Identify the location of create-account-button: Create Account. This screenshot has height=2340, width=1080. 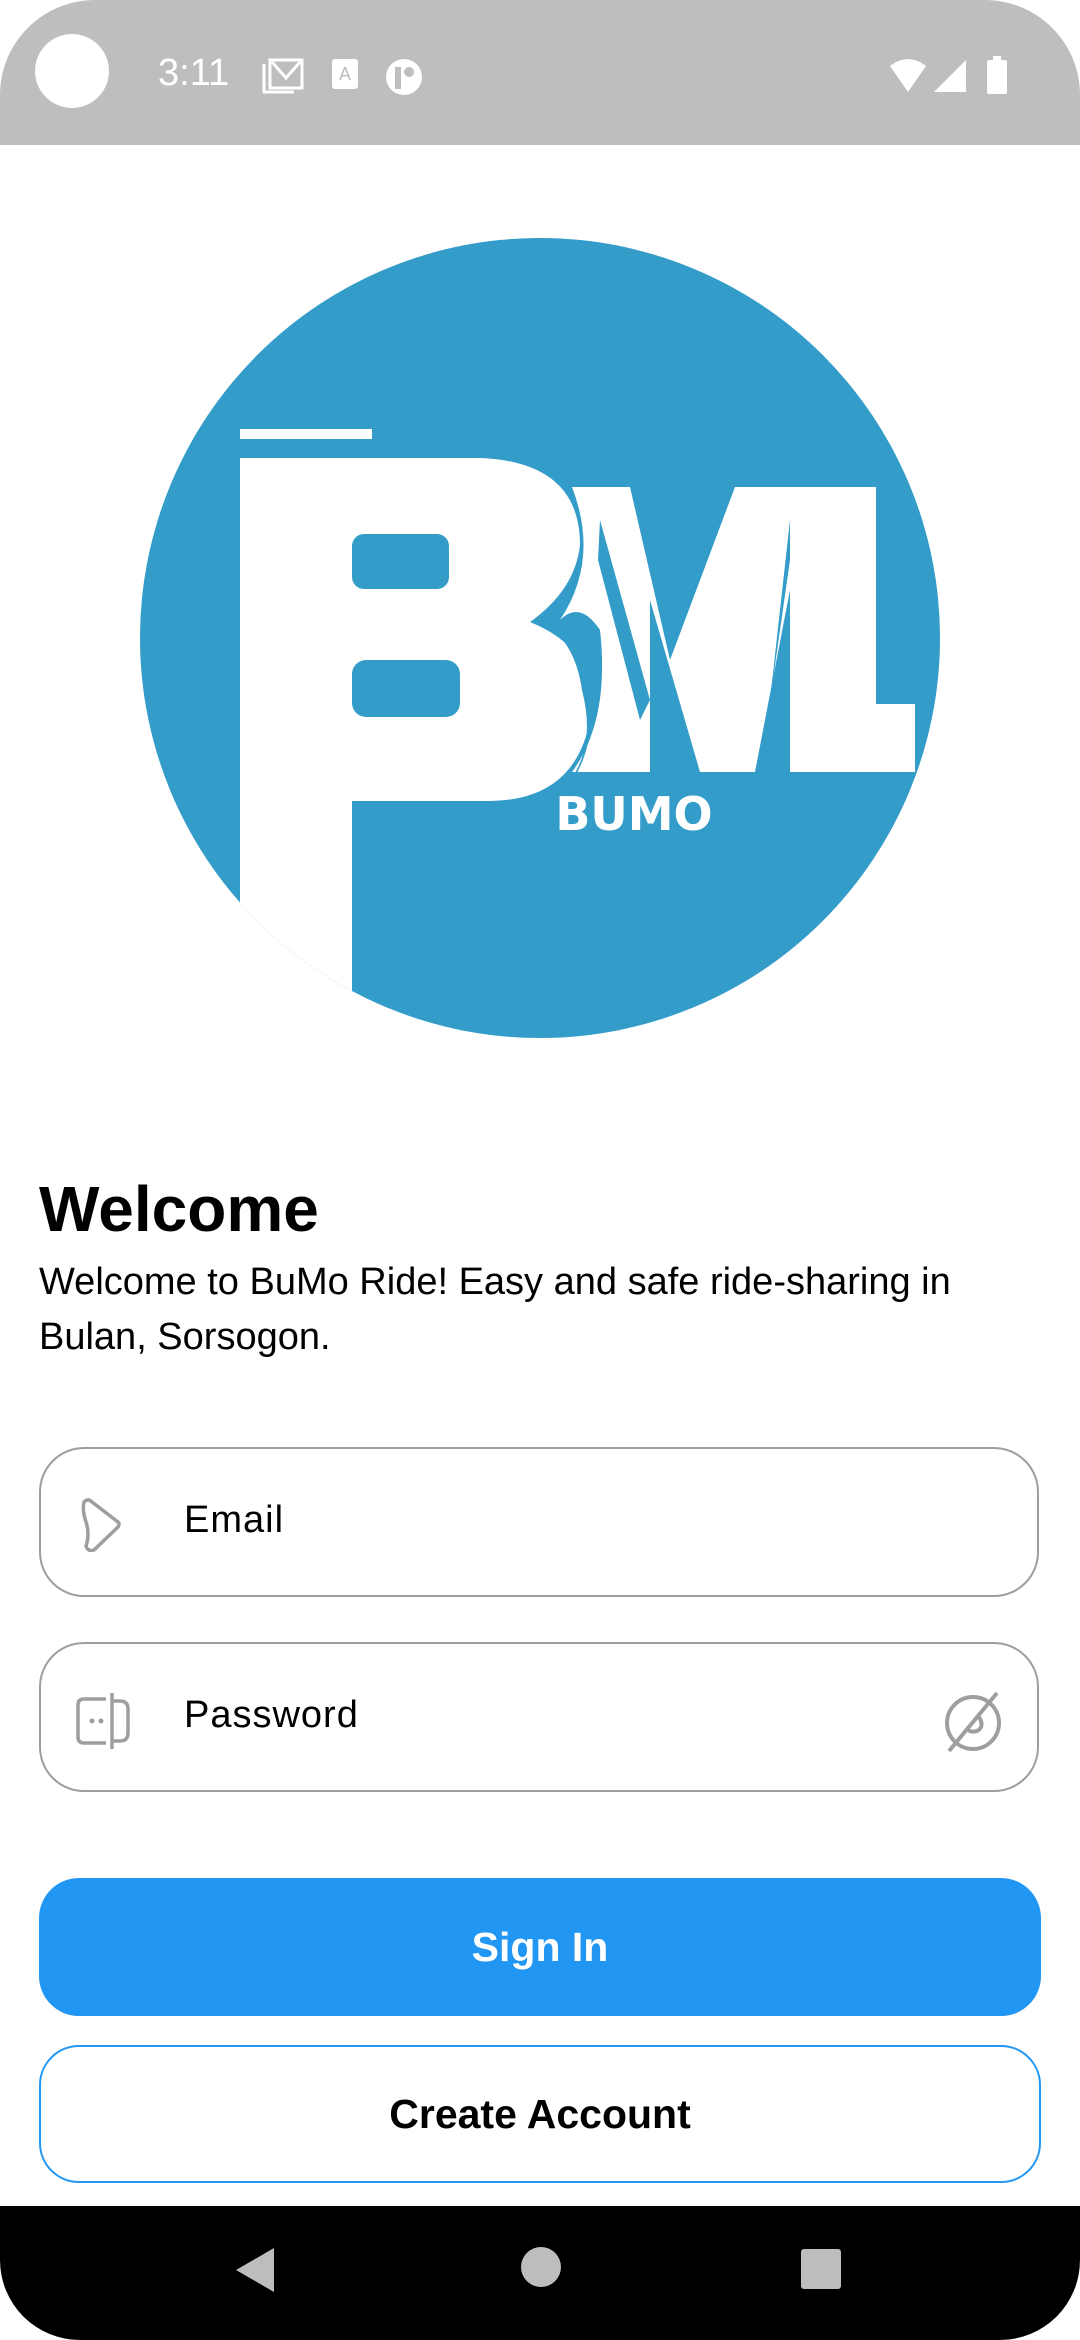
(540, 2114).